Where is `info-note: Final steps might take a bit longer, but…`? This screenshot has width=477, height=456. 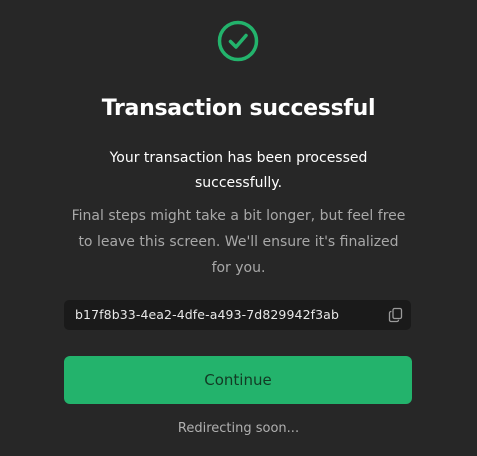
info-note: Final steps might take a bit longer, but… is located at coordinates (238, 242).